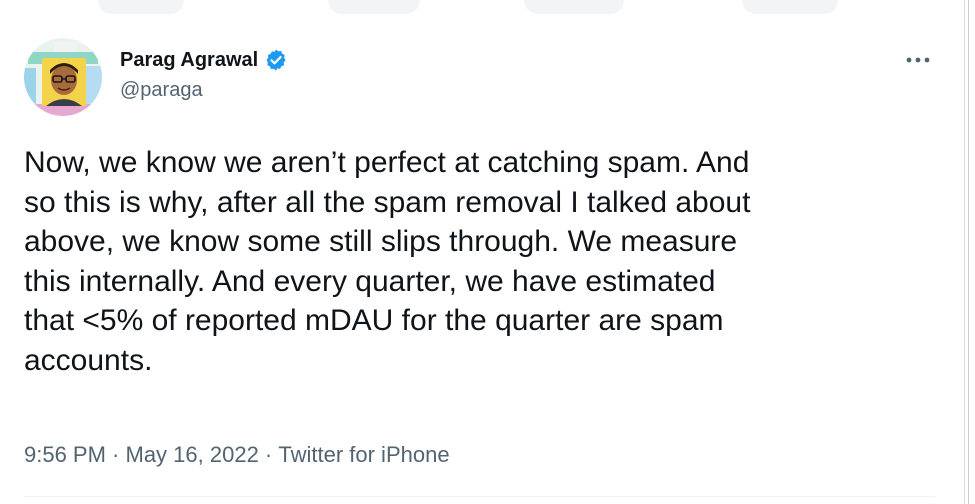 This screenshot has width=975, height=504. I want to click on more-options-icon, so click(918, 60).